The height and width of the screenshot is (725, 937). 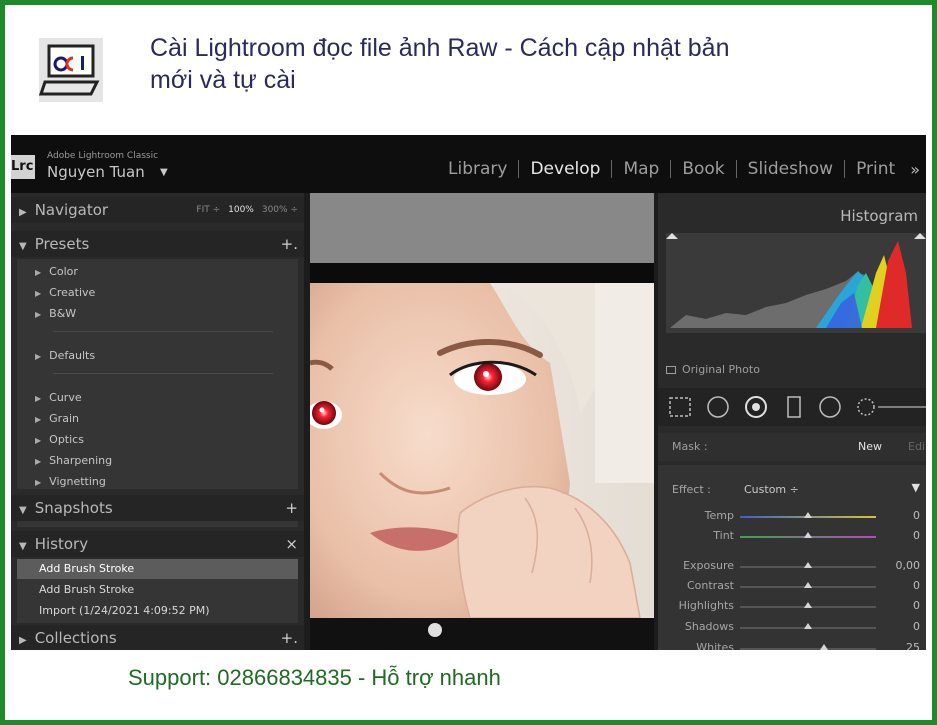 I want to click on navigator-header: ▶ Navigator FIT ÷ 100% 300% ÷, so click(x=157, y=210).